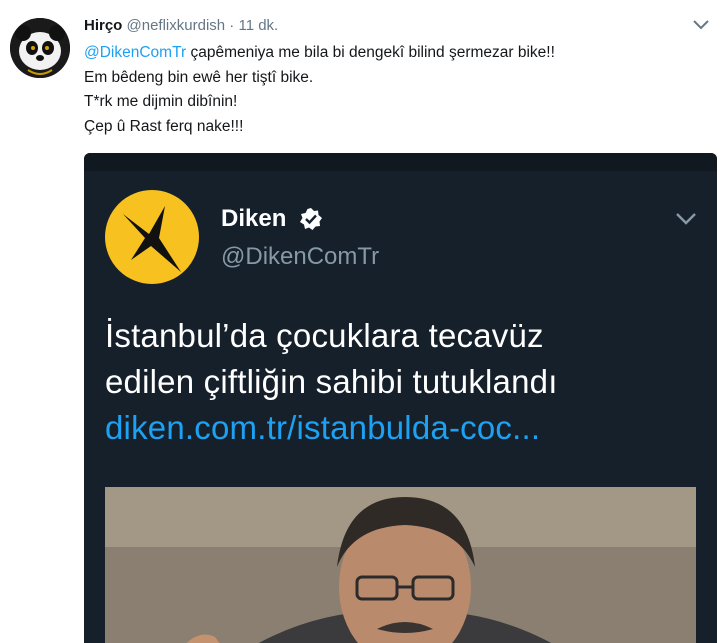 The width and height of the screenshot is (723, 643). What do you see at coordinates (161, 101) in the screenshot?
I see `tweet-line-3: T*rk me dijmin dibînin!` at bounding box center [161, 101].